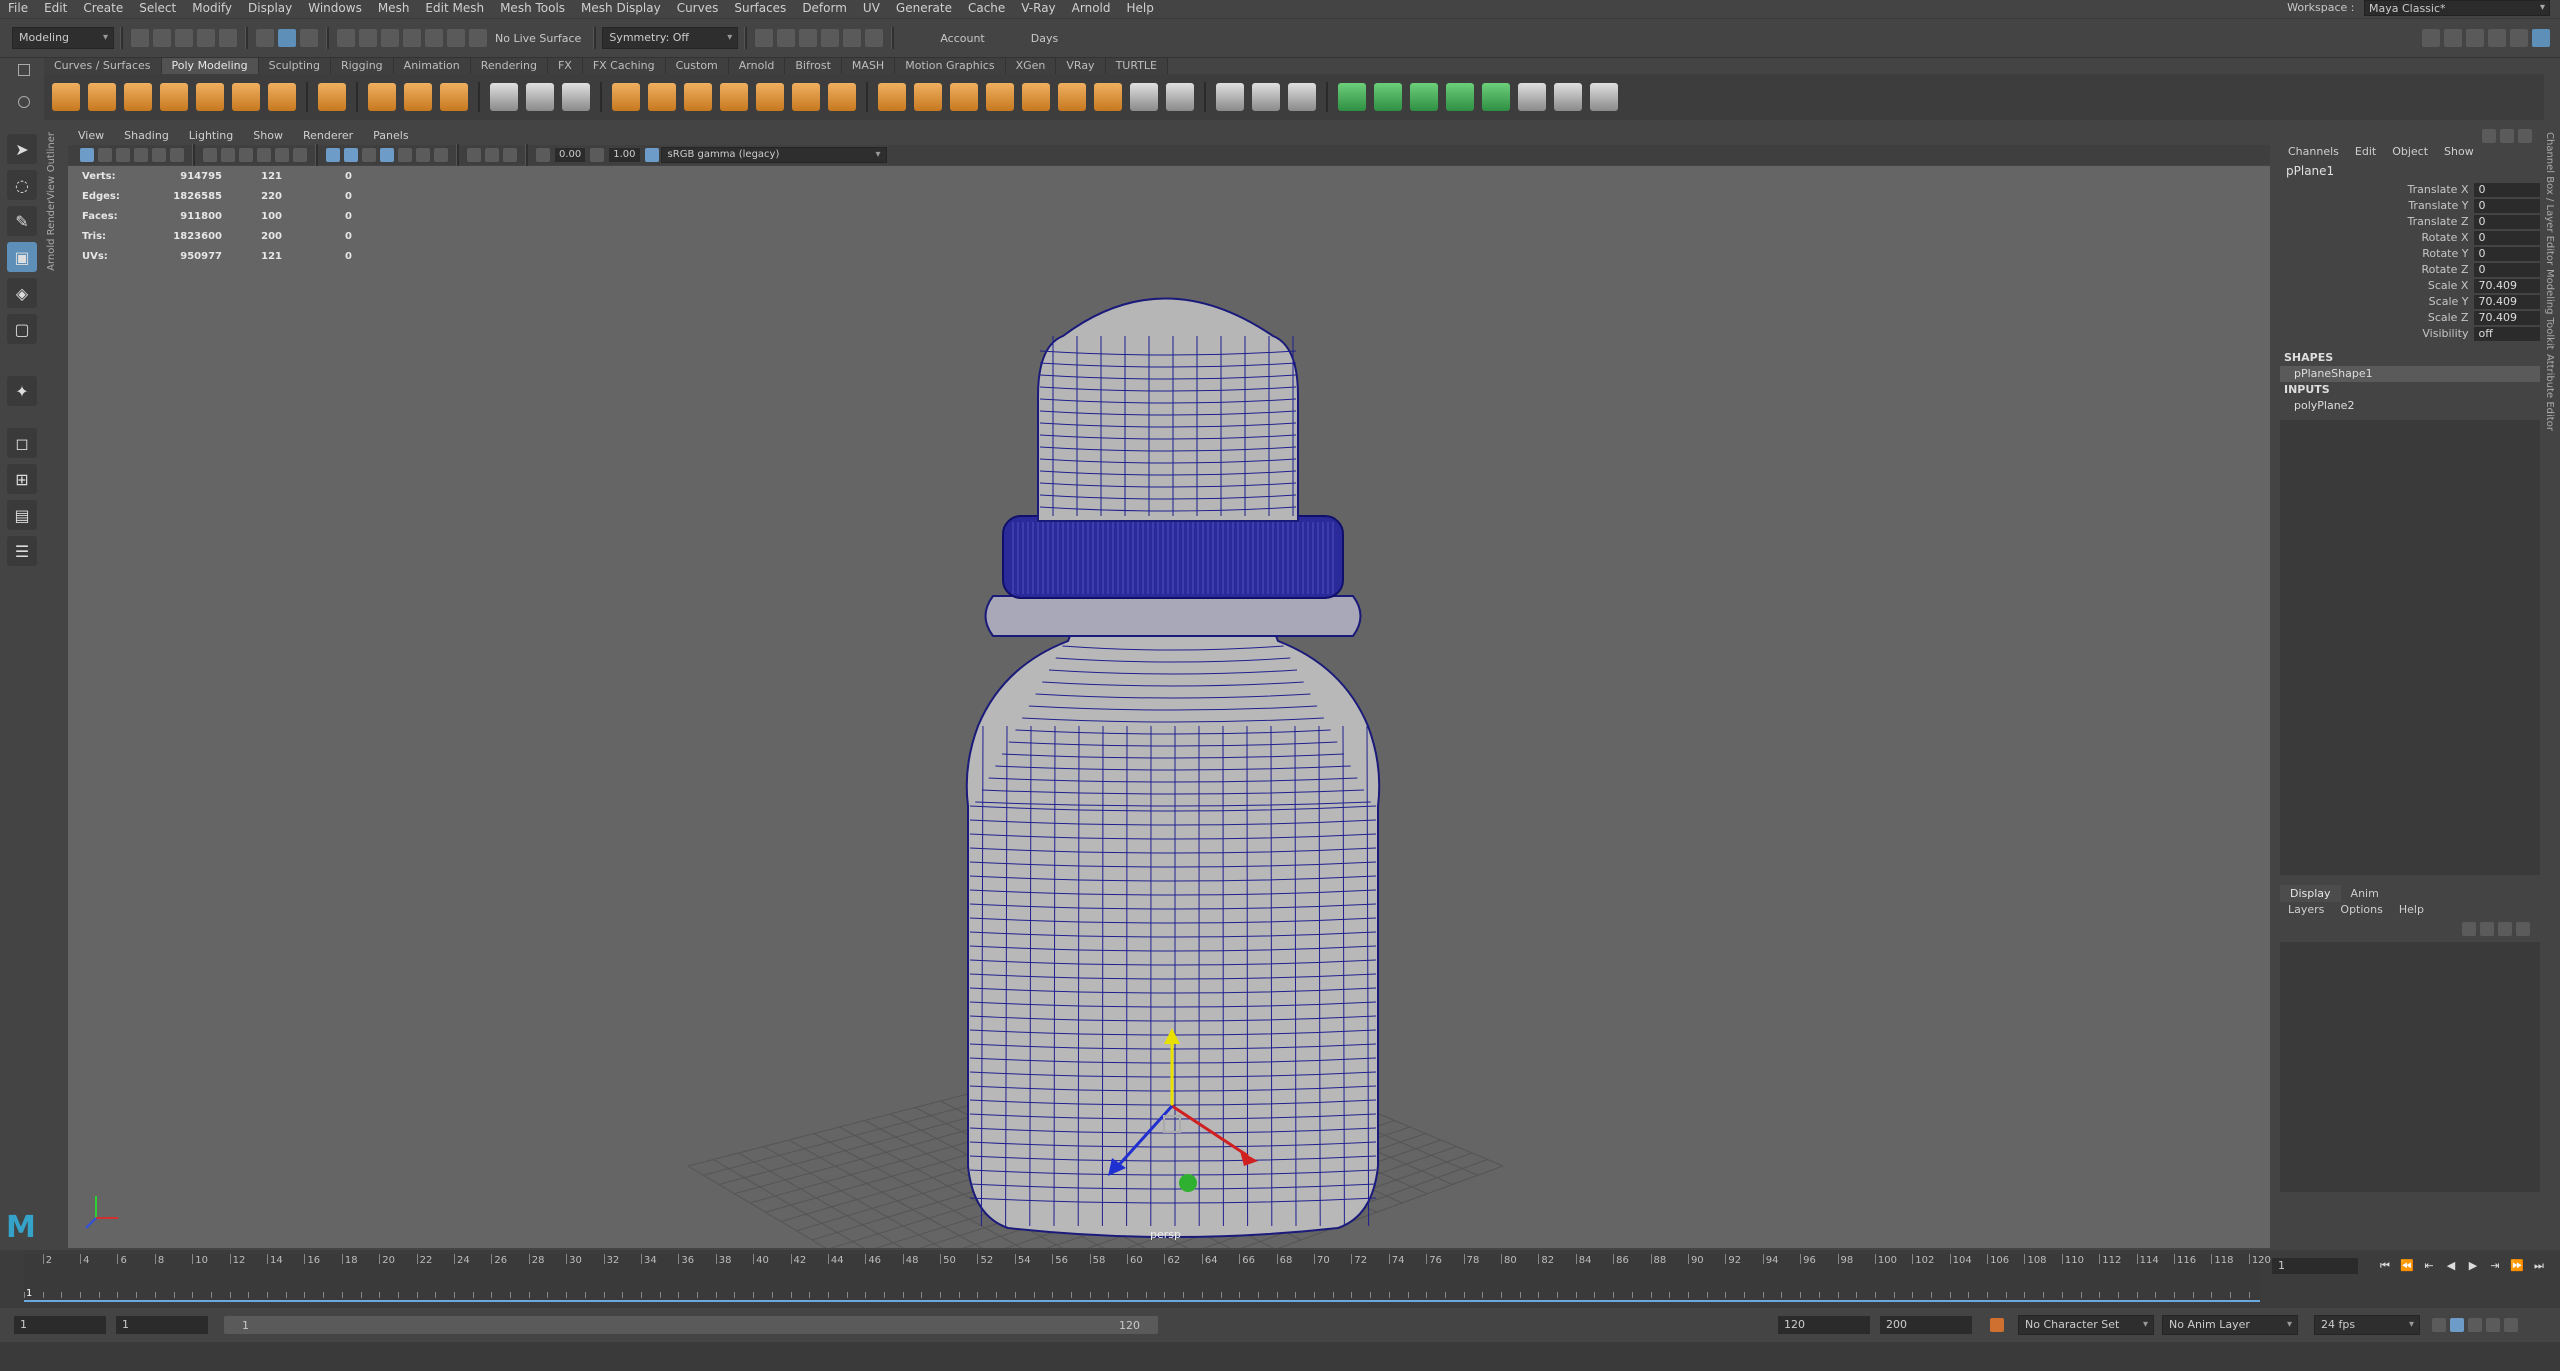 The height and width of the screenshot is (1371, 2560). I want to click on menu-display: Display, so click(270, 8).